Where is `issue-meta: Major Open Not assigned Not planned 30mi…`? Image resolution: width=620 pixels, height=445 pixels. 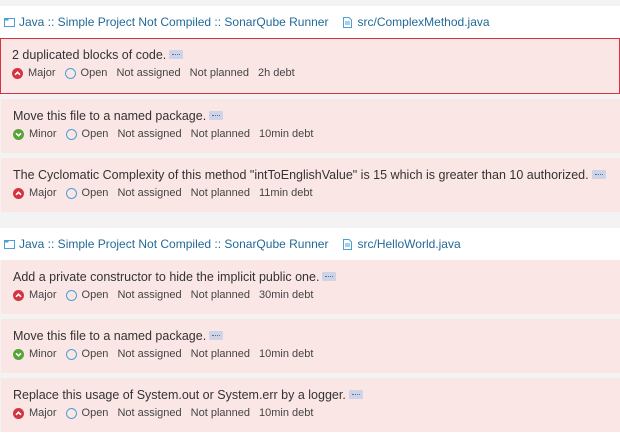
issue-meta: Major Open Not assigned Not planned 30mi… is located at coordinates (310, 295).